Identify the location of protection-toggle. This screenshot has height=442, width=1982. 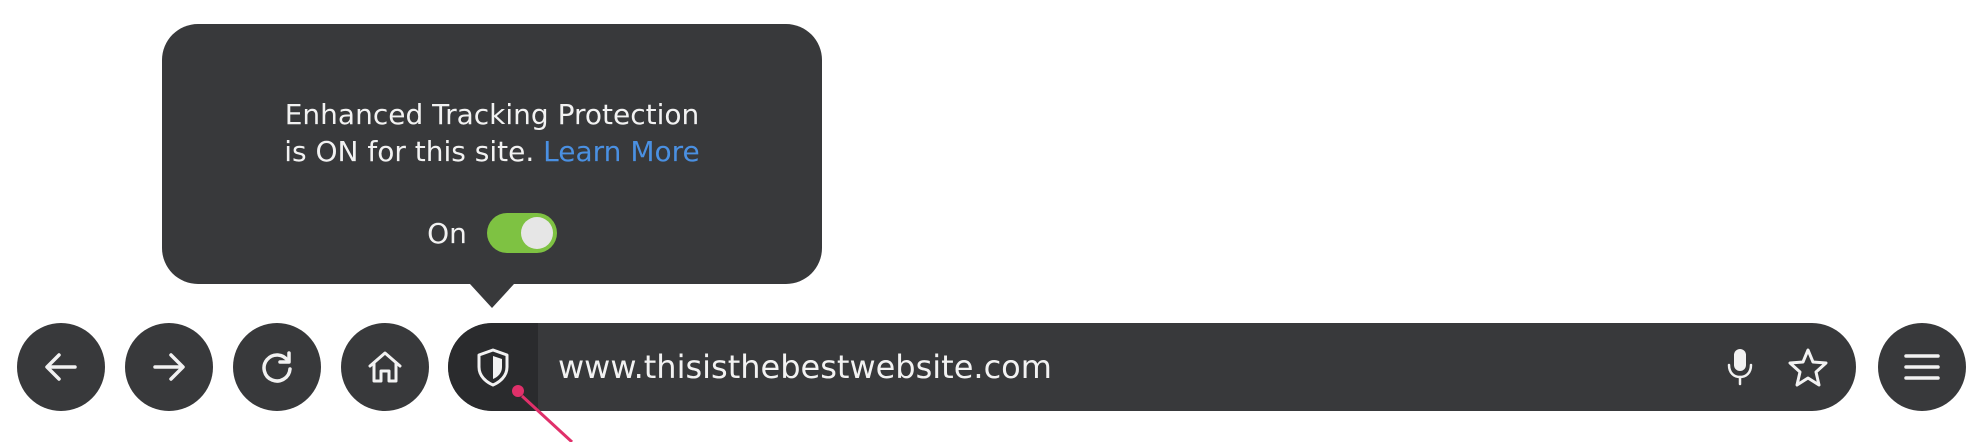
(521, 233).